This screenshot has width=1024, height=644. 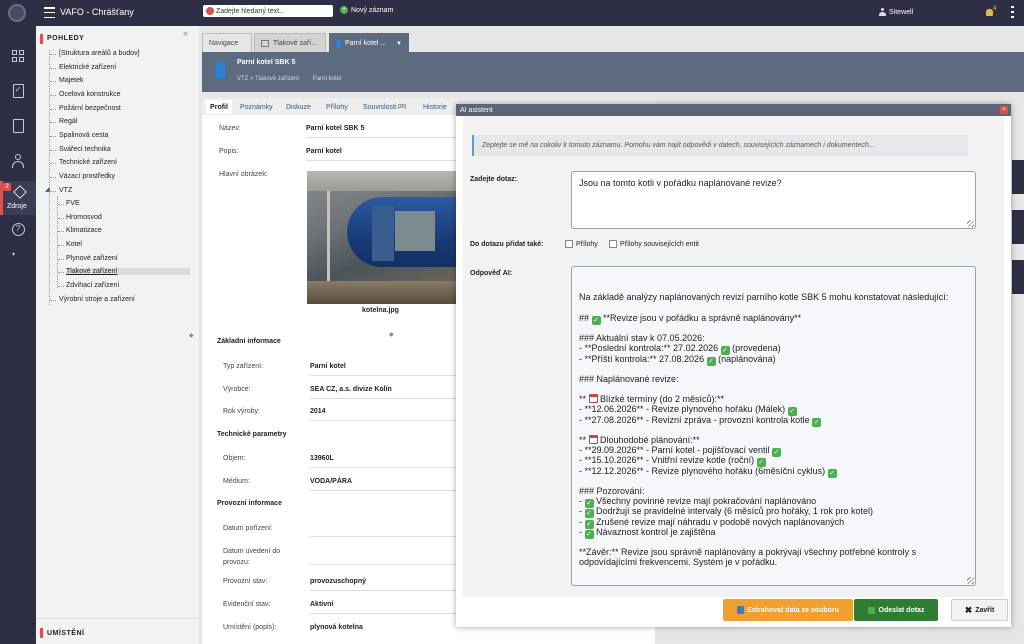 What do you see at coordinates (648, 440) in the screenshot?
I see `answer-text-suffix: Dlouhodobé plánování:**` at bounding box center [648, 440].